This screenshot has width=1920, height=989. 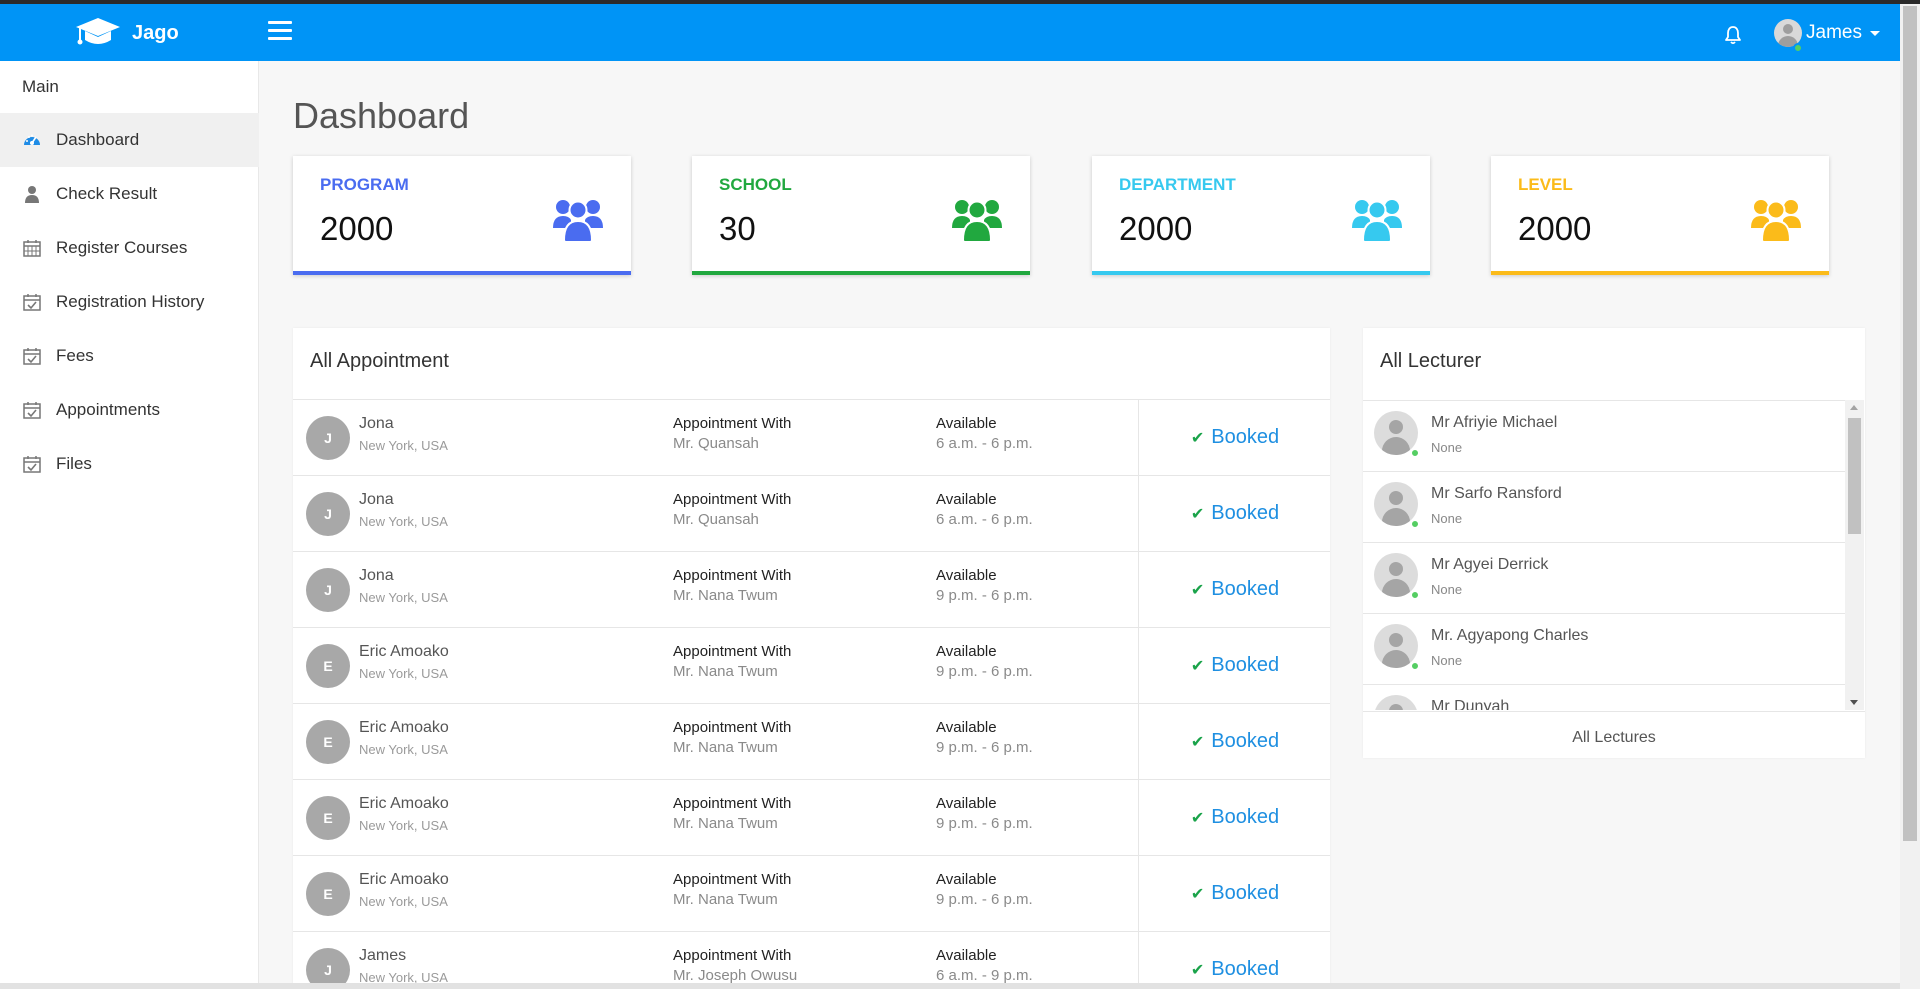 I want to click on brand: Jago, so click(x=126, y=33).